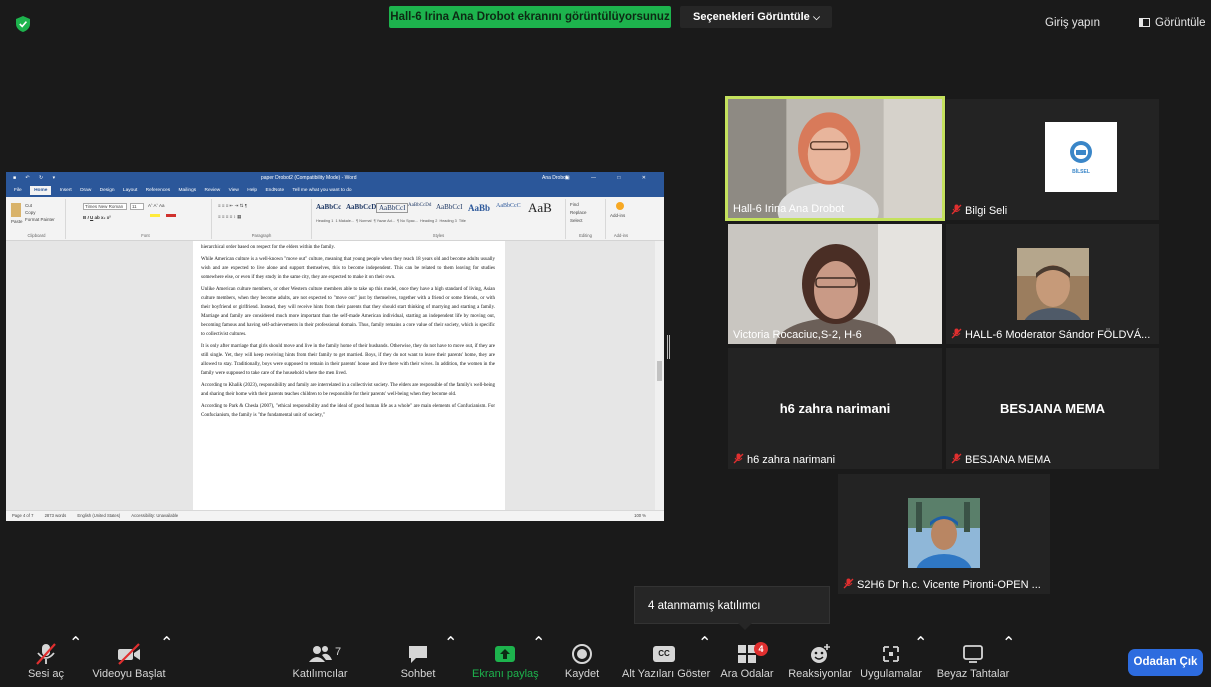  Describe the element at coordinates (232, 206) in the screenshot. I see `list-icons: ≡ ≡ ≡ ⇤ ⇥ ⇅ ¶` at that location.